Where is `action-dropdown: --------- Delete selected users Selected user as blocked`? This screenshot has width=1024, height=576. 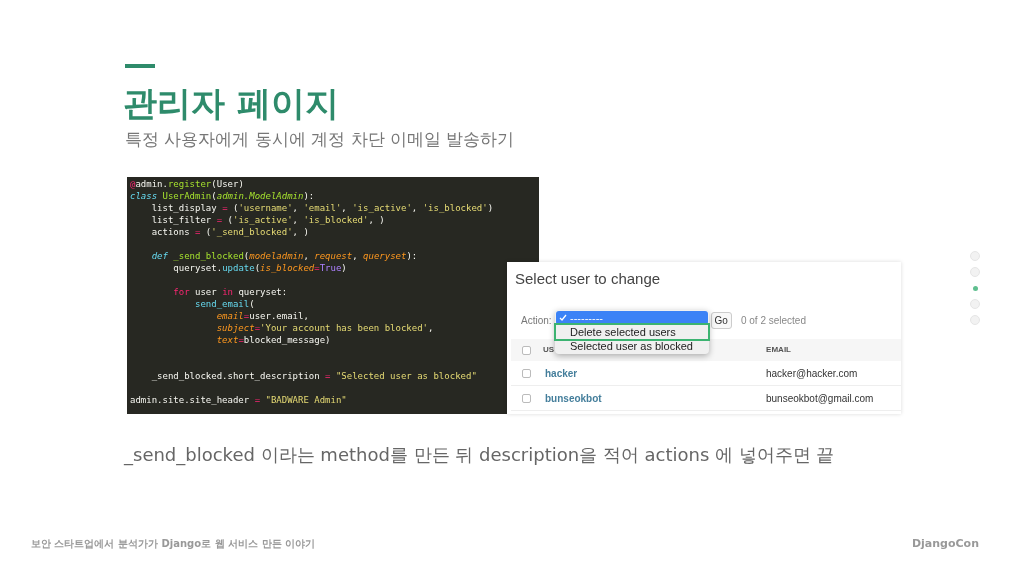 action-dropdown: --------- Delete selected users Selected user as blocked is located at coordinates (632, 332).